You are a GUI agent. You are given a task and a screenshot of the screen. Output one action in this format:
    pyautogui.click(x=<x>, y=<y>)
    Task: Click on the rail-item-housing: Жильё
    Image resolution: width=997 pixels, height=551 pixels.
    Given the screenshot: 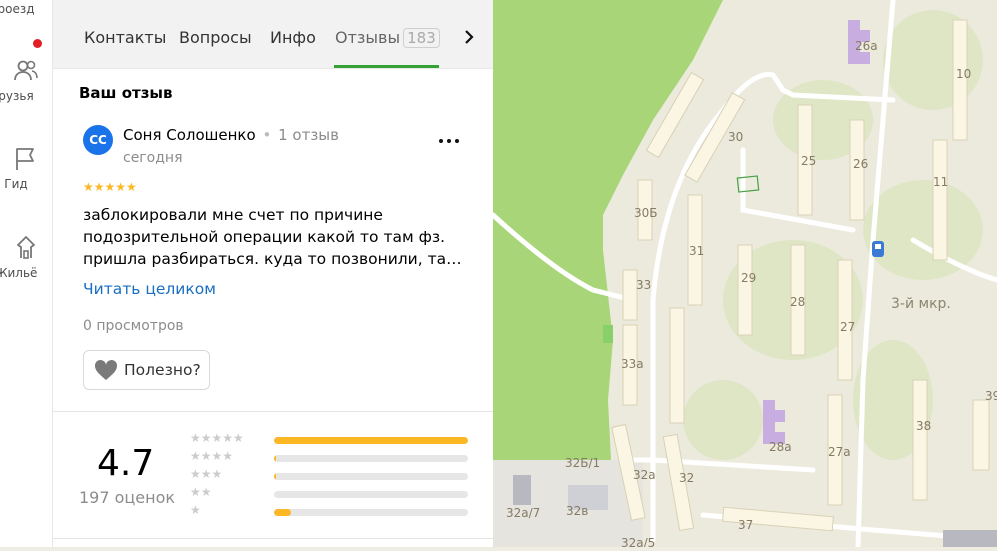 What is the action you would take?
    pyautogui.click(x=26, y=256)
    